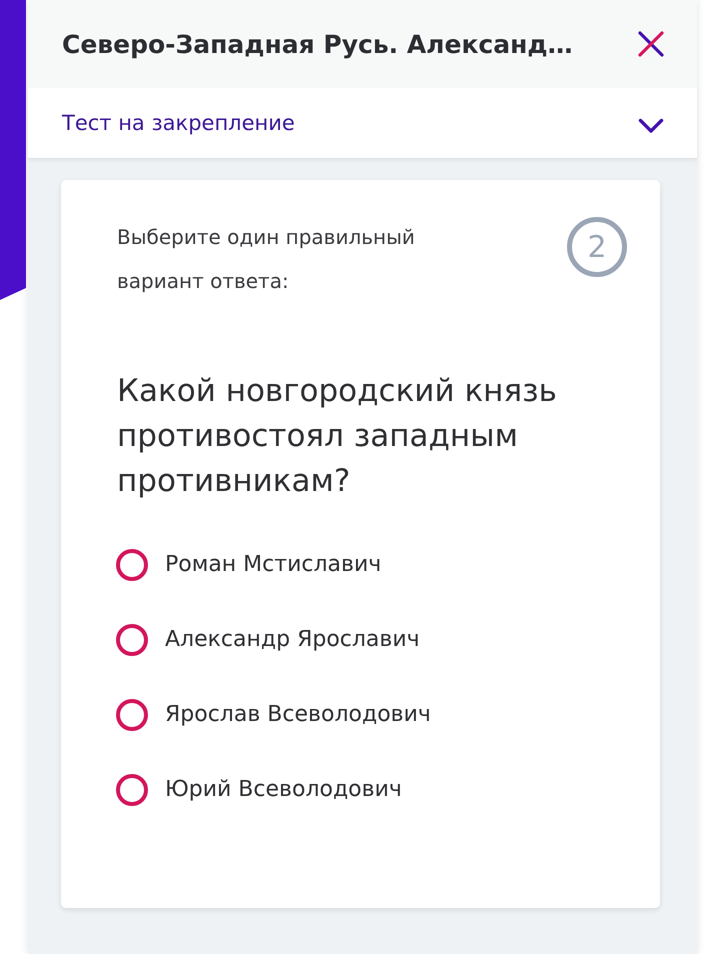 The width and height of the screenshot is (720, 954). Describe the element at coordinates (273, 564) in the screenshot. I see `answer-label: Роман Мстиславич` at that location.